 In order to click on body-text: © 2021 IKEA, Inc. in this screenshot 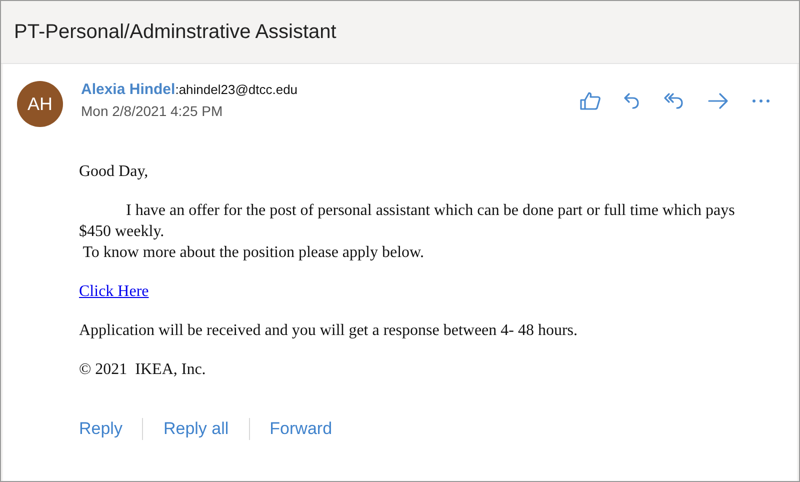, I will do `click(143, 370)`.